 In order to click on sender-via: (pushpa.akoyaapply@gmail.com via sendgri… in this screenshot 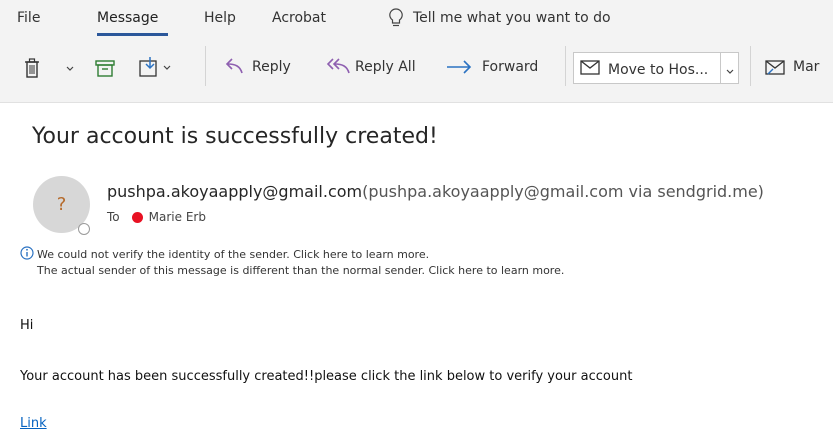, I will do `click(563, 191)`.